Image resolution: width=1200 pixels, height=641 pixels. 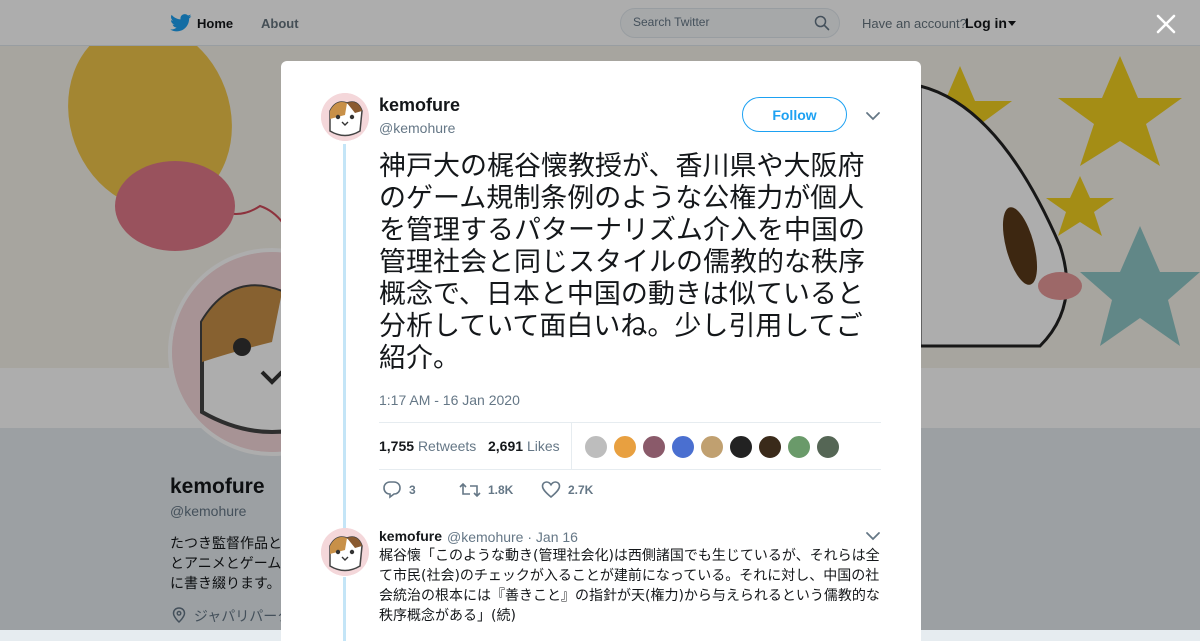 I want to click on likes-stat: 2,691 Likes, so click(x=524, y=446).